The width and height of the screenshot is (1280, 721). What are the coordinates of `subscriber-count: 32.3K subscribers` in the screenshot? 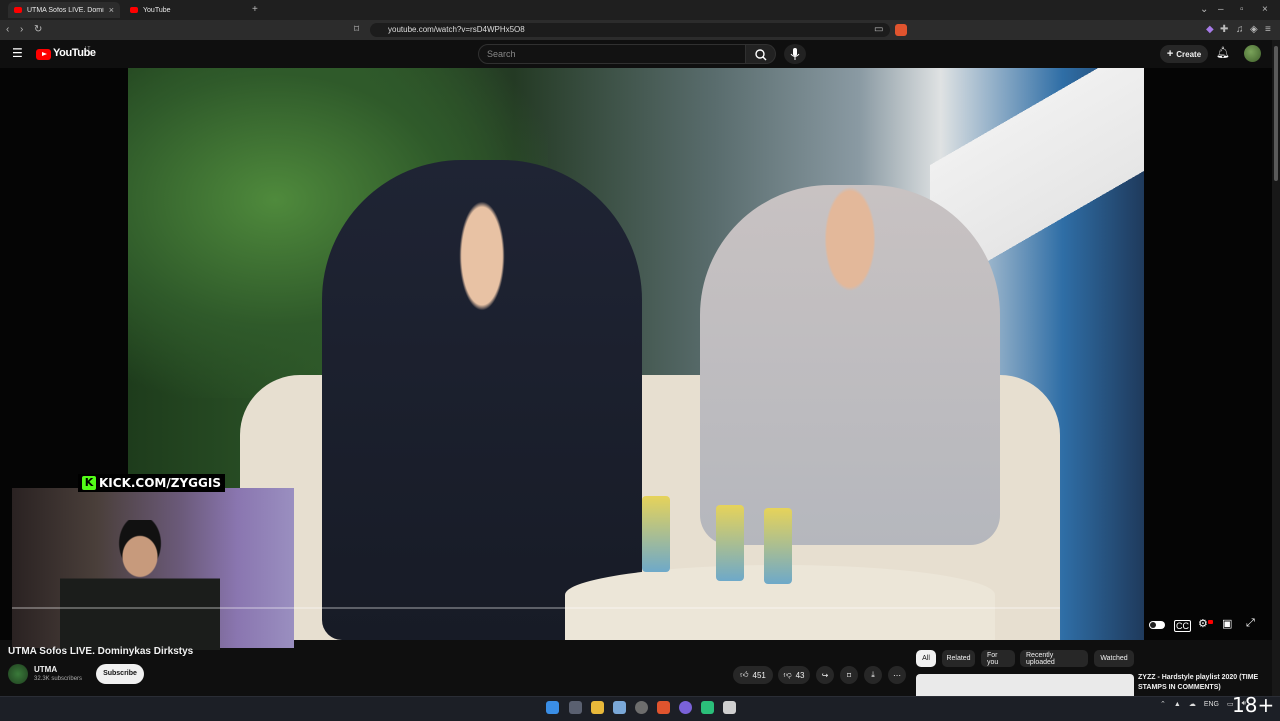 It's located at (58, 679).